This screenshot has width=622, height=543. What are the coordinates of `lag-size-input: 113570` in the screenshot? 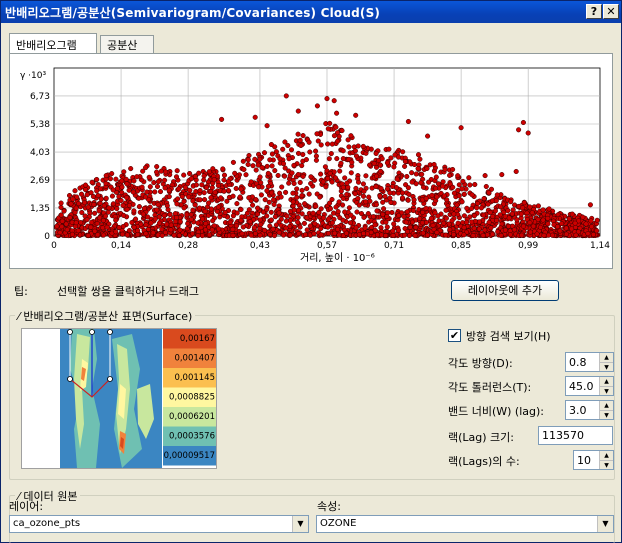 It's located at (575, 435).